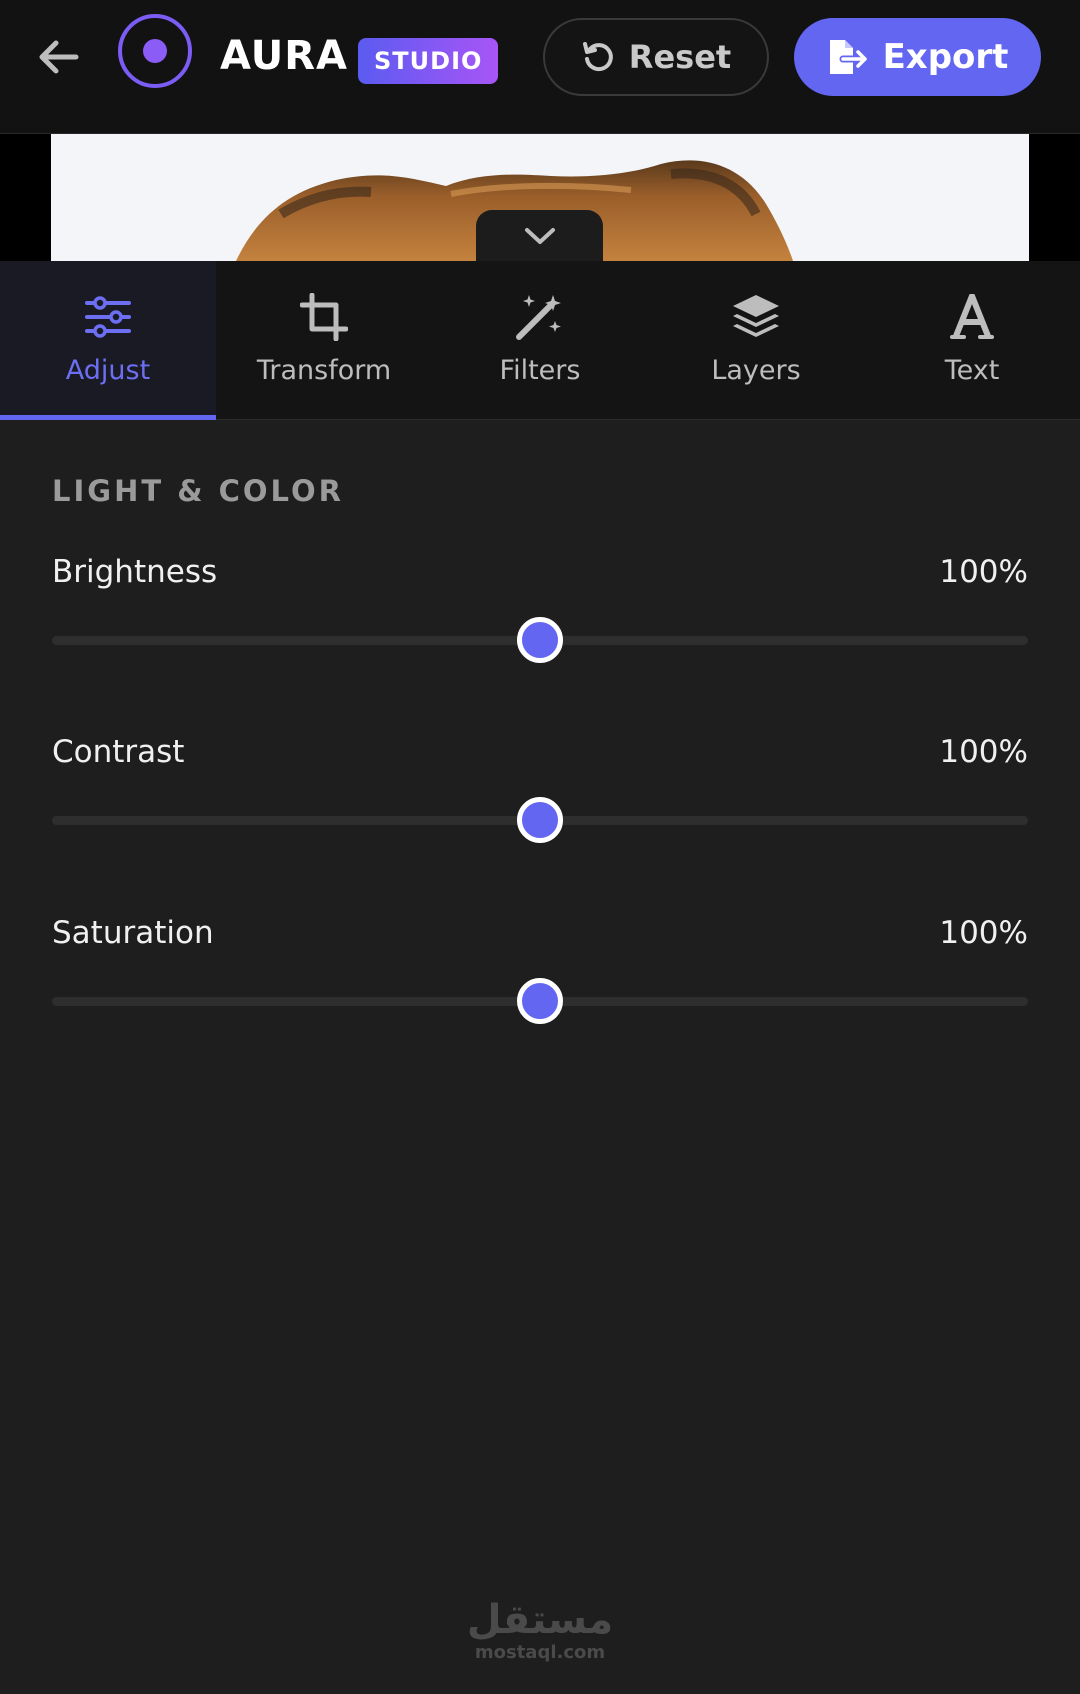  I want to click on arrow-left-icon, so click(59, 57).